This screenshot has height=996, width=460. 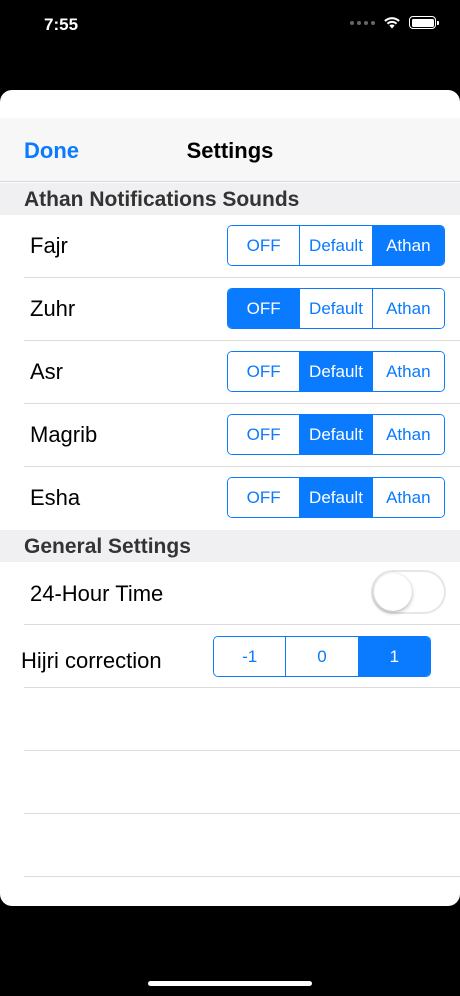 I want to click on prayer-label: Magrib, so click(x=64, y=434).